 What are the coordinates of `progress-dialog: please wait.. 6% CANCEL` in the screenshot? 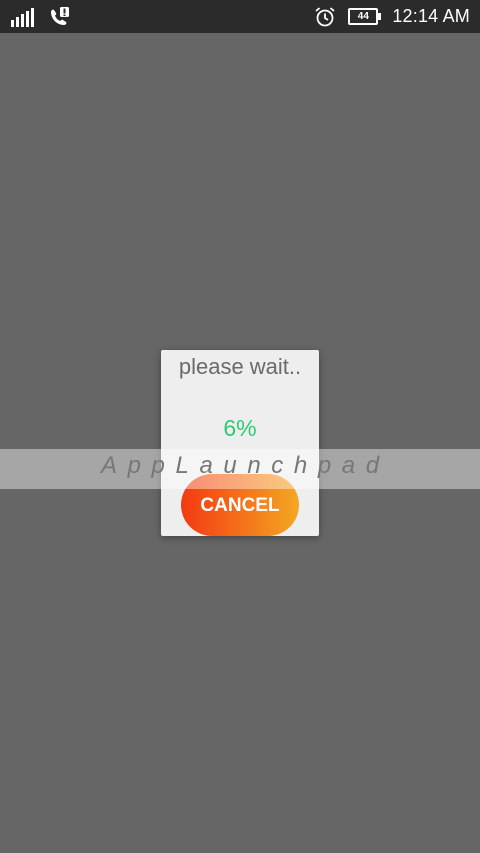 It's located at (240, 443).